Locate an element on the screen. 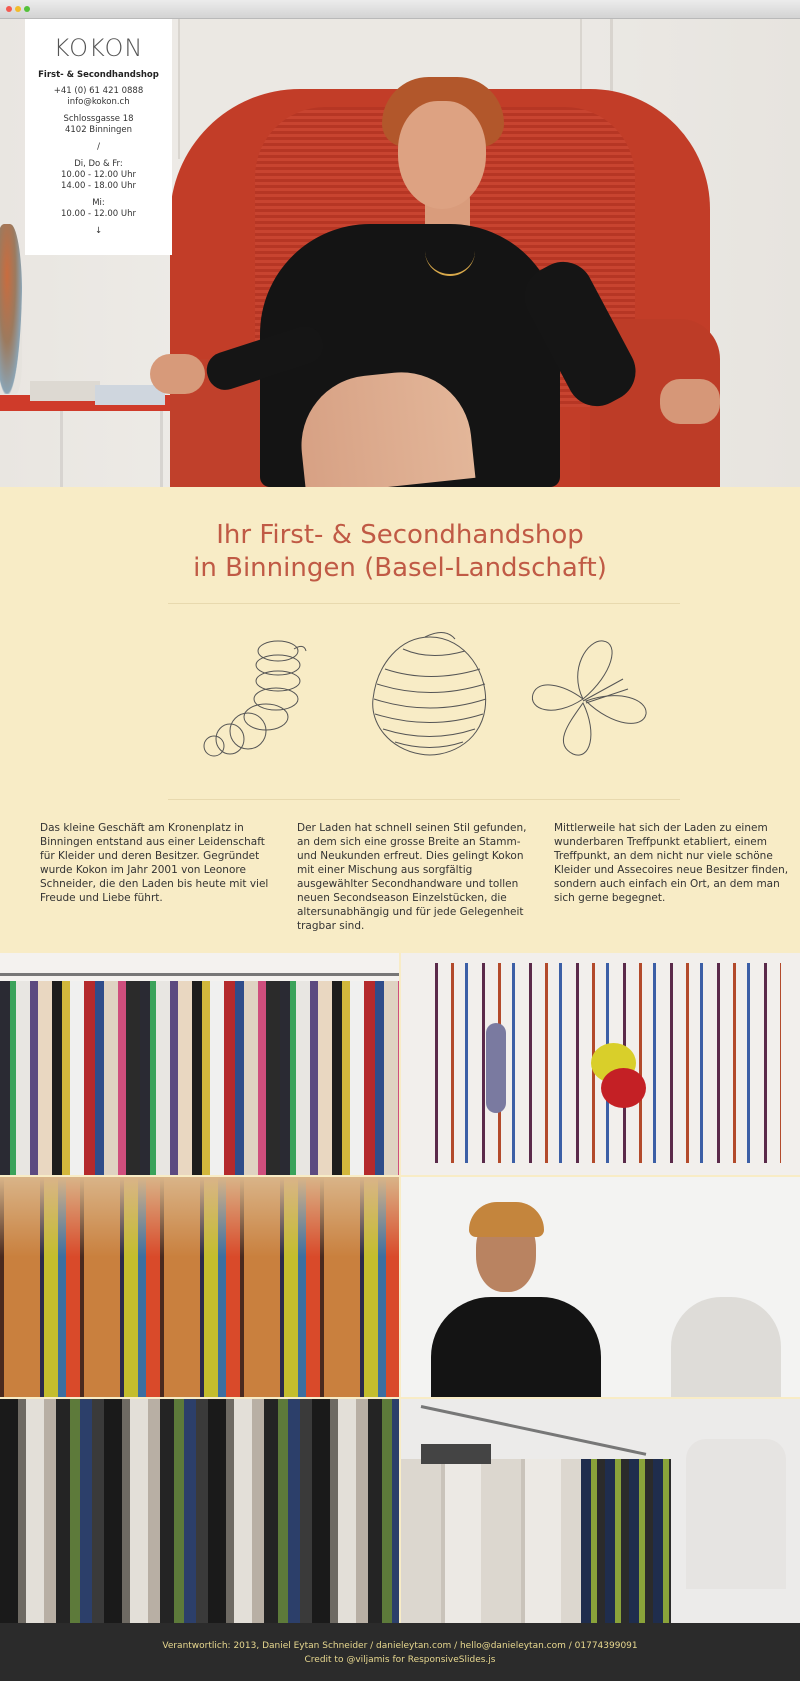  maximize-window-icon is located at coordinates (27, 9).